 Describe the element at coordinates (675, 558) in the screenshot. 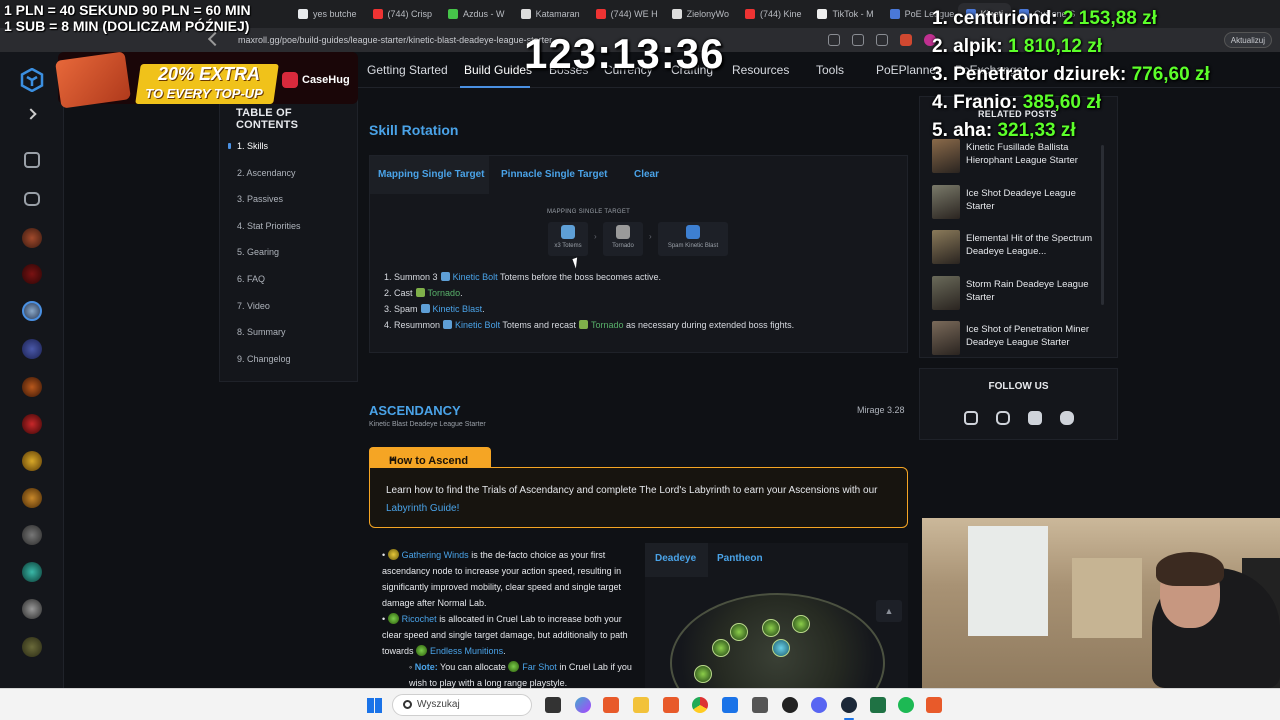

I see `tab-deadeye: Deadeye` at that location.